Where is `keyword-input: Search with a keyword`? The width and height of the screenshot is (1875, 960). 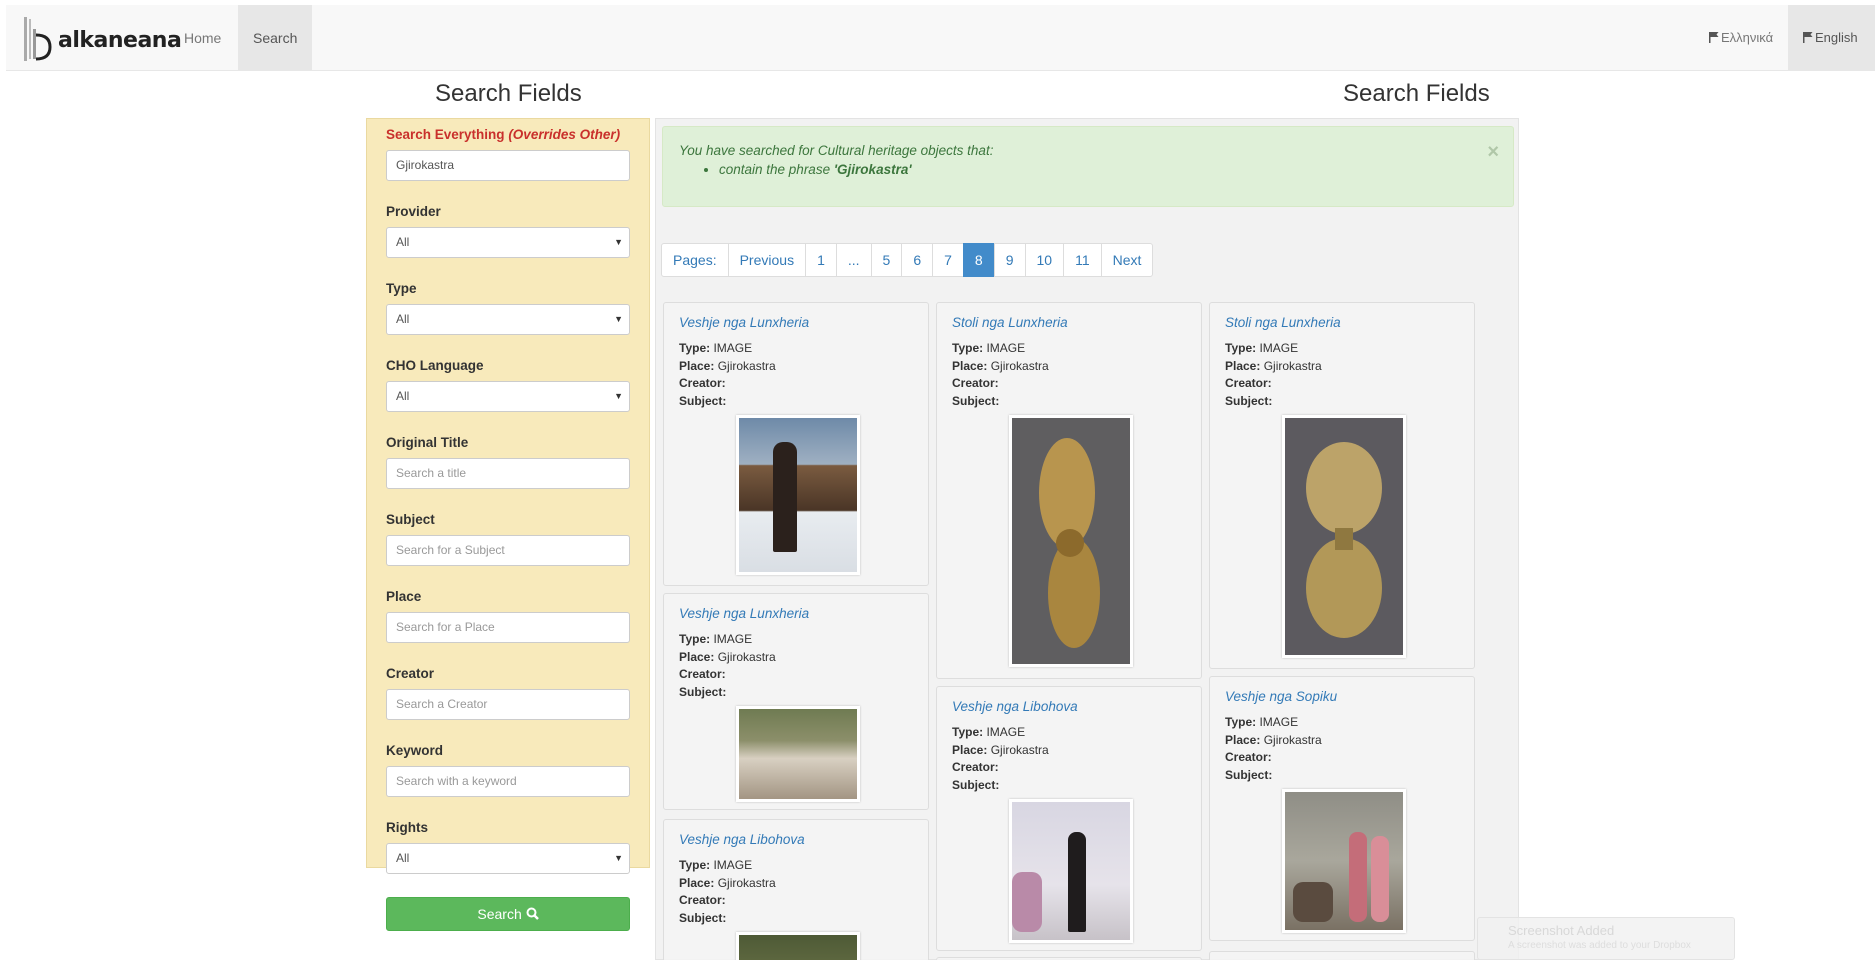 keyword-input: Search with a keyword is located at coordinates (508, 781).